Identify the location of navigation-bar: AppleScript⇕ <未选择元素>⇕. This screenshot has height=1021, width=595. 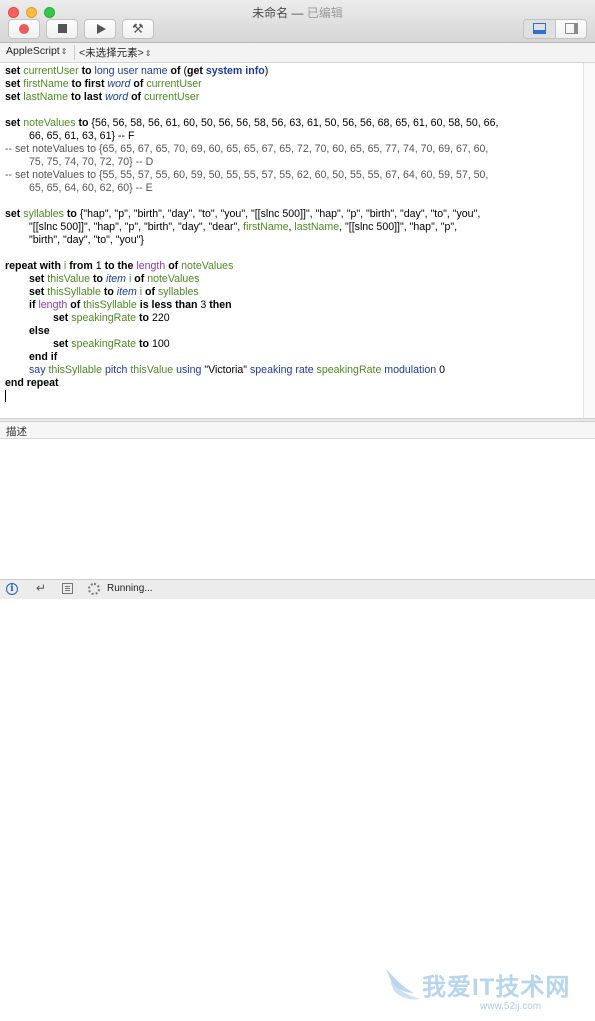
(297, 53).